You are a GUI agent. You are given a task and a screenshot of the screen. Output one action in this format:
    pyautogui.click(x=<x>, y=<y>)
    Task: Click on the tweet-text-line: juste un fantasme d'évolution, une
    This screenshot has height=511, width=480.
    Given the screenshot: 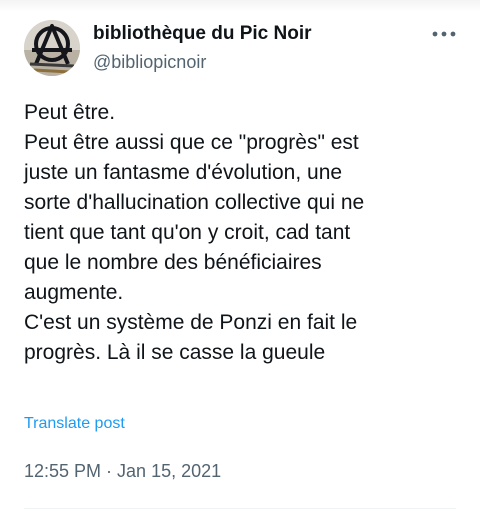 What is the action you would take?
    pyautogui.click(x=183, y=172)
    